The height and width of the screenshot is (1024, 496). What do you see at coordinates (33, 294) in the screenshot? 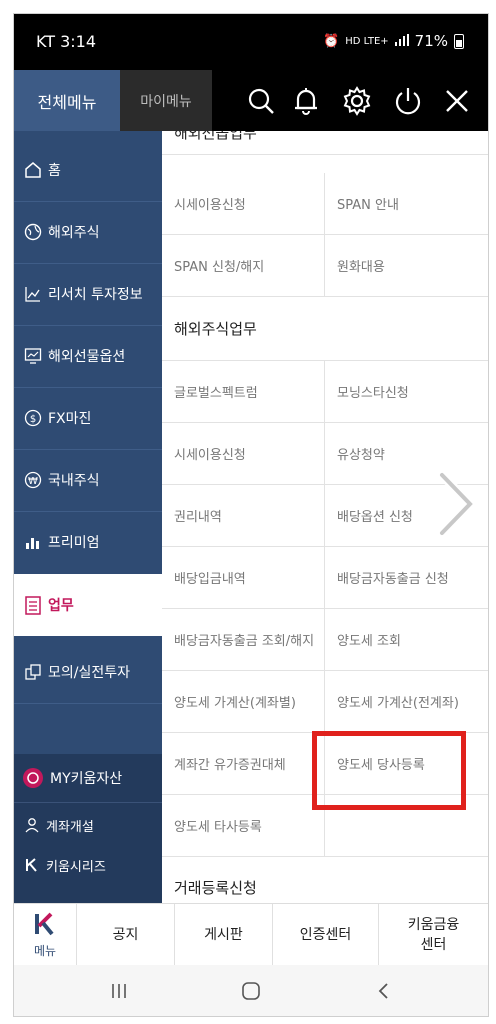
I see `chart-line-icon` at bounding box center [33, 294].